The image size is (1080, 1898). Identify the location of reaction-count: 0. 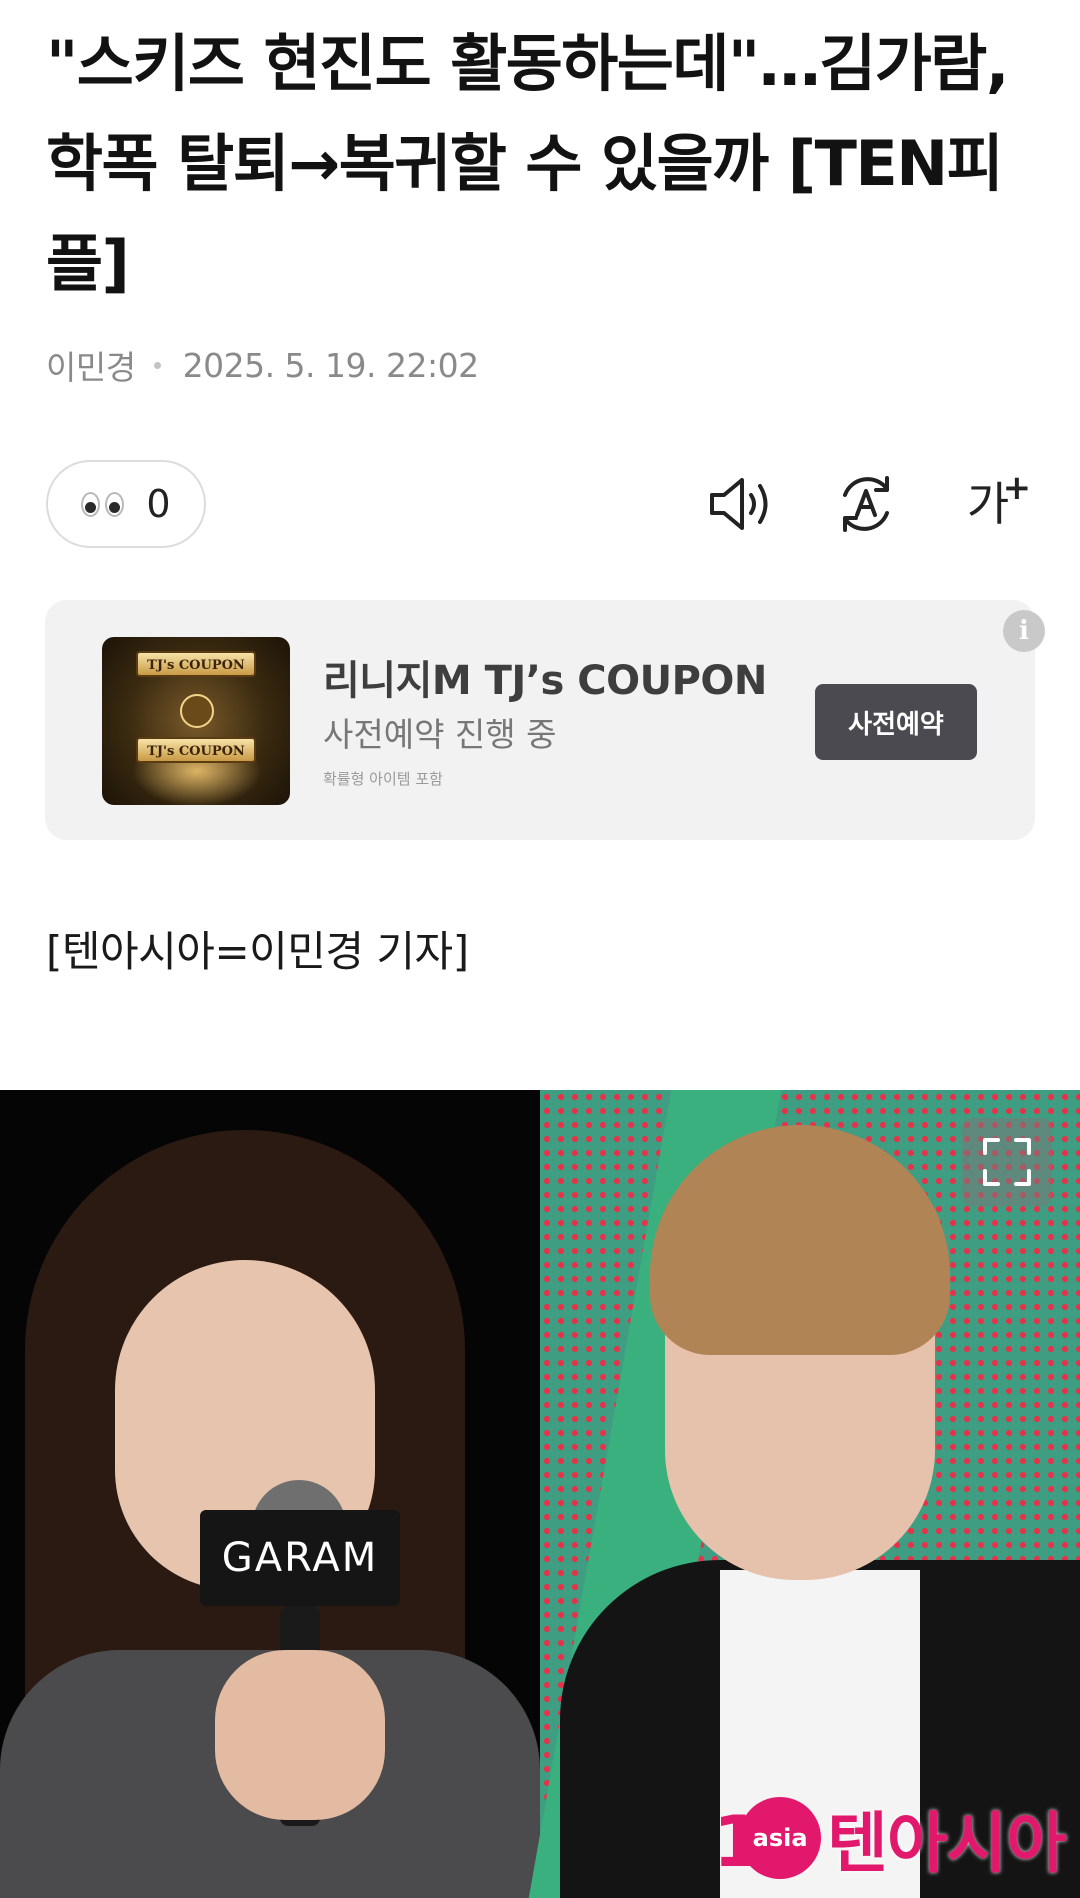
(158, 504).